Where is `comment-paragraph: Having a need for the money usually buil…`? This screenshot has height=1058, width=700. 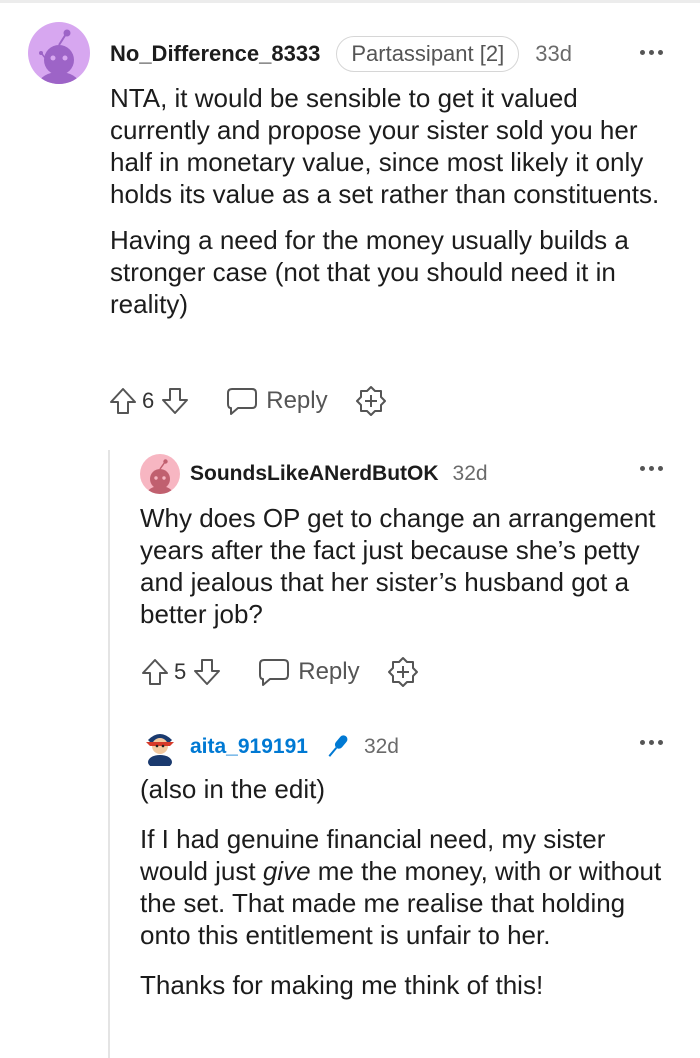 comment-paragraph: Having a need for the money usually buil… is located at coordinates (369, 272).